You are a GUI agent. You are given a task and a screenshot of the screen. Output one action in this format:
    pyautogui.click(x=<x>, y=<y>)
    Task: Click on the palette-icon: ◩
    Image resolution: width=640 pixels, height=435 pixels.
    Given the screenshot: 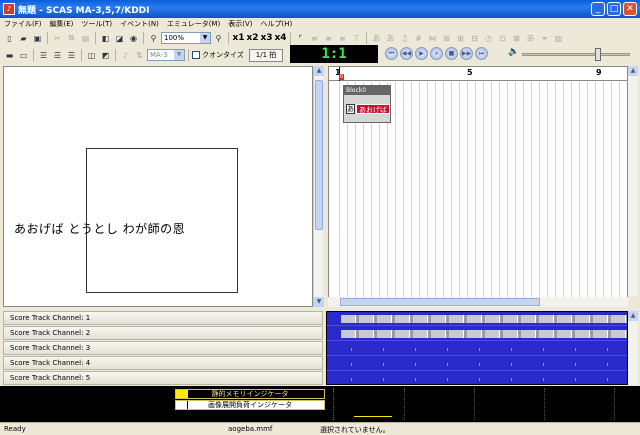 What is the action you would take?
    pyautogui.click(x=105, y=55)
    